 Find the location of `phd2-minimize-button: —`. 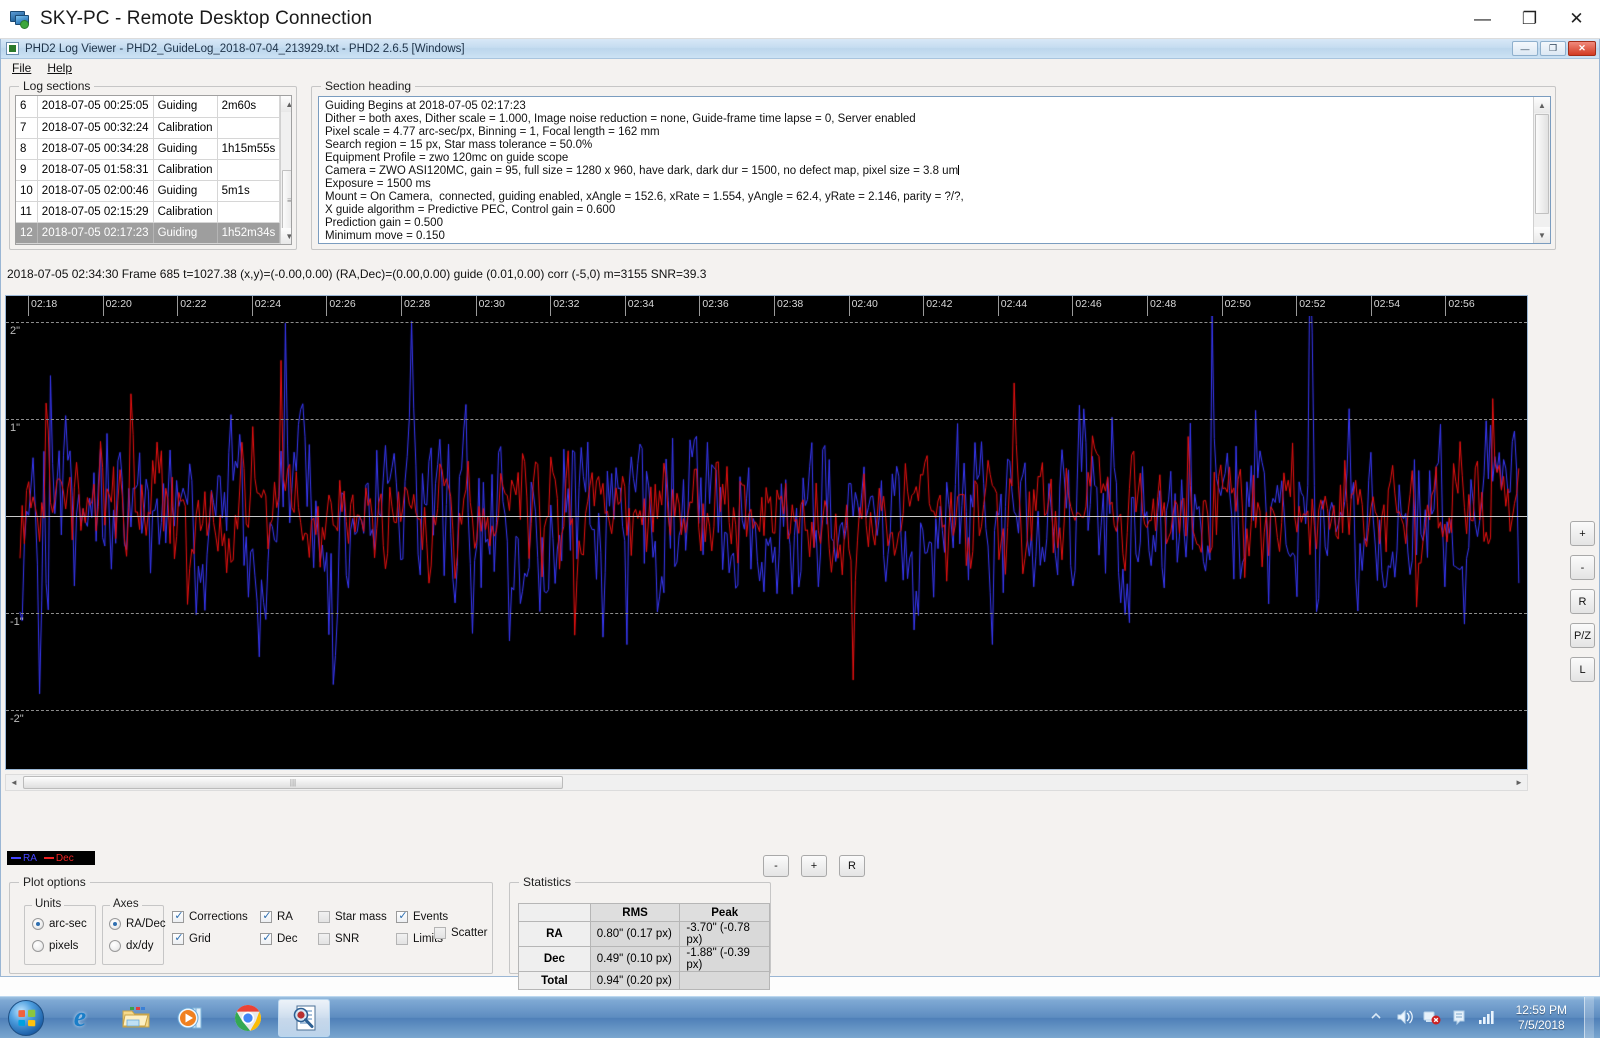

phd2-minimize-button: — is located at coordinates (1525, 48).